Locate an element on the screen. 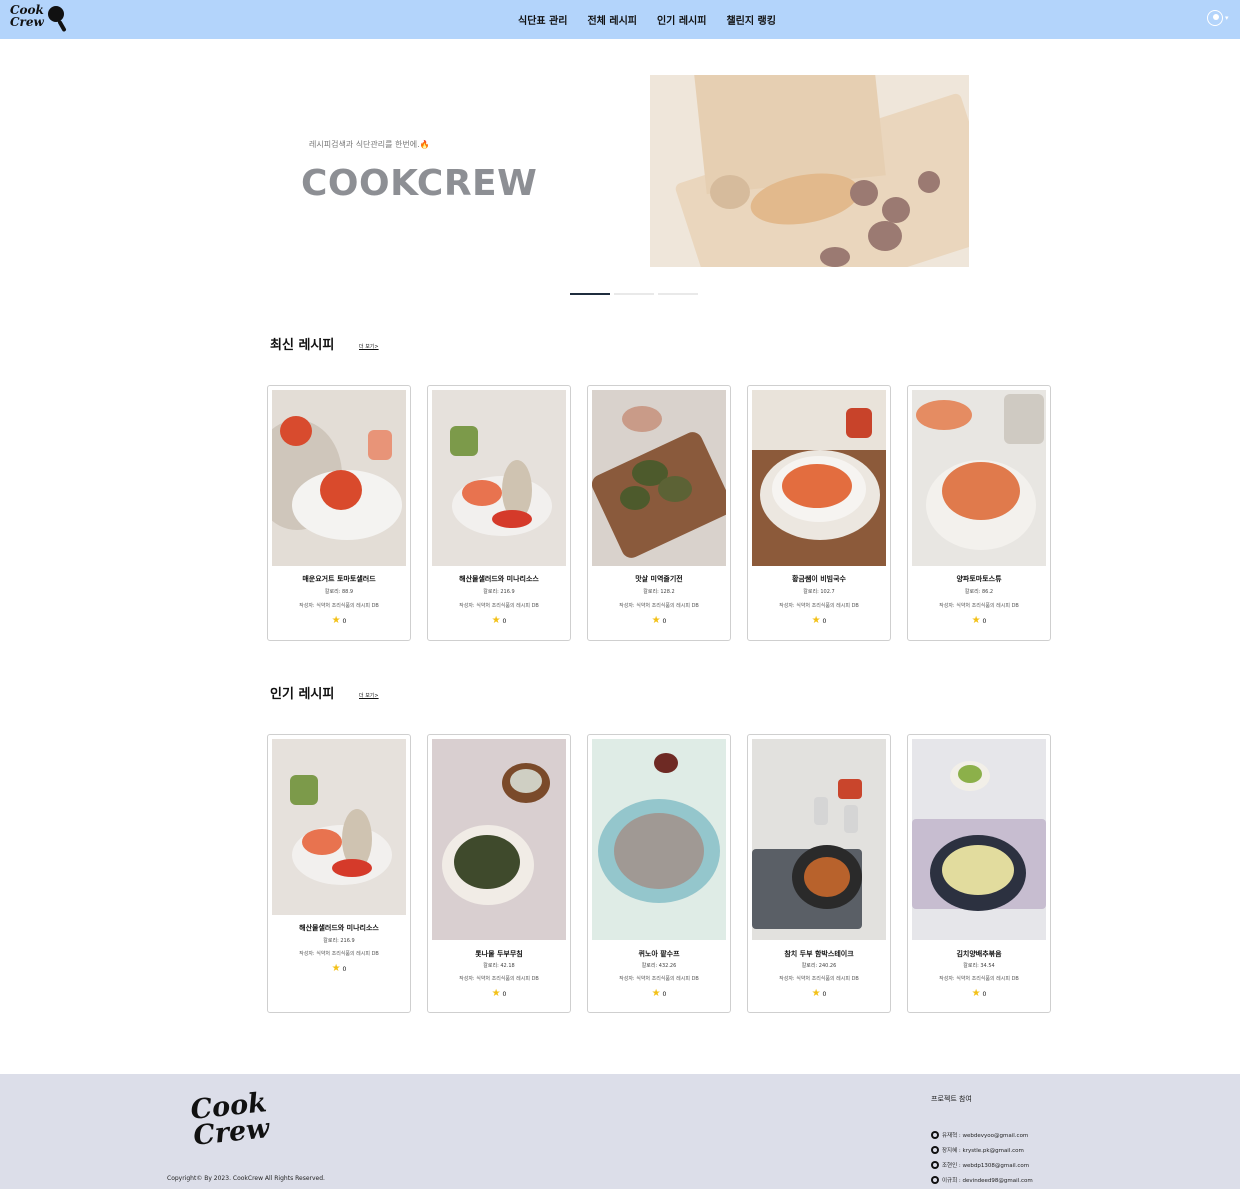  recipe-calories: 칼로리: 216.9 is located at coordinates (339, 941).